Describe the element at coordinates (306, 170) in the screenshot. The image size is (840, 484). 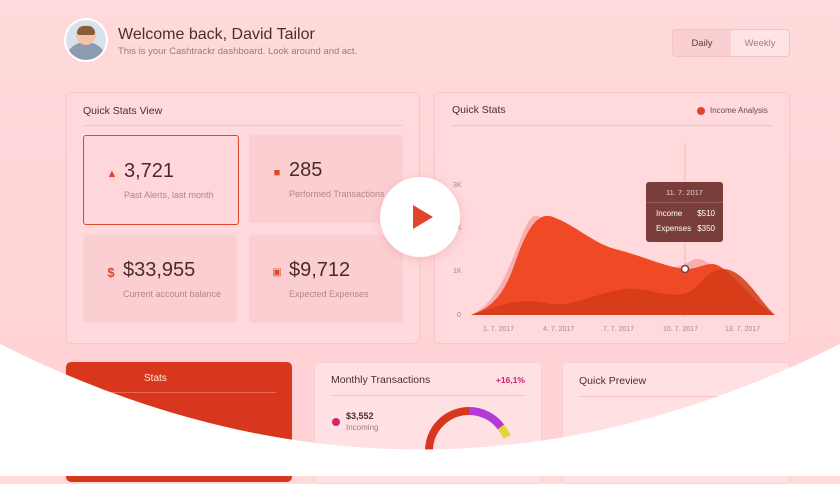
I see `stat-value: 285` at that location.